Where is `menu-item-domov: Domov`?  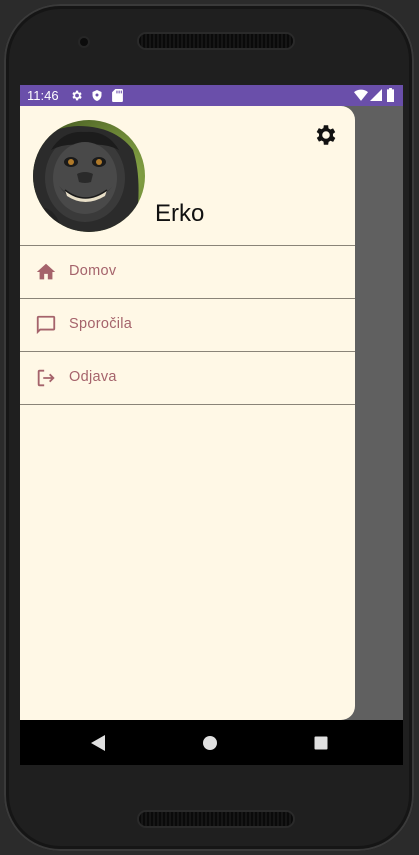
menu-item-domov: Domov is located at coordinates (187, 271).